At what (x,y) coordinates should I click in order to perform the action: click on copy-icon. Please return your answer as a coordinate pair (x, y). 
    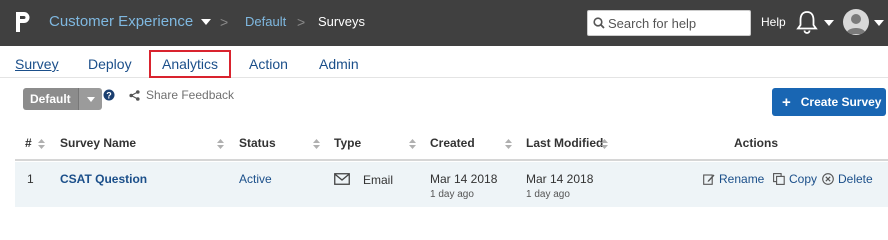
    Looking at the image, I should click on (779, 179).